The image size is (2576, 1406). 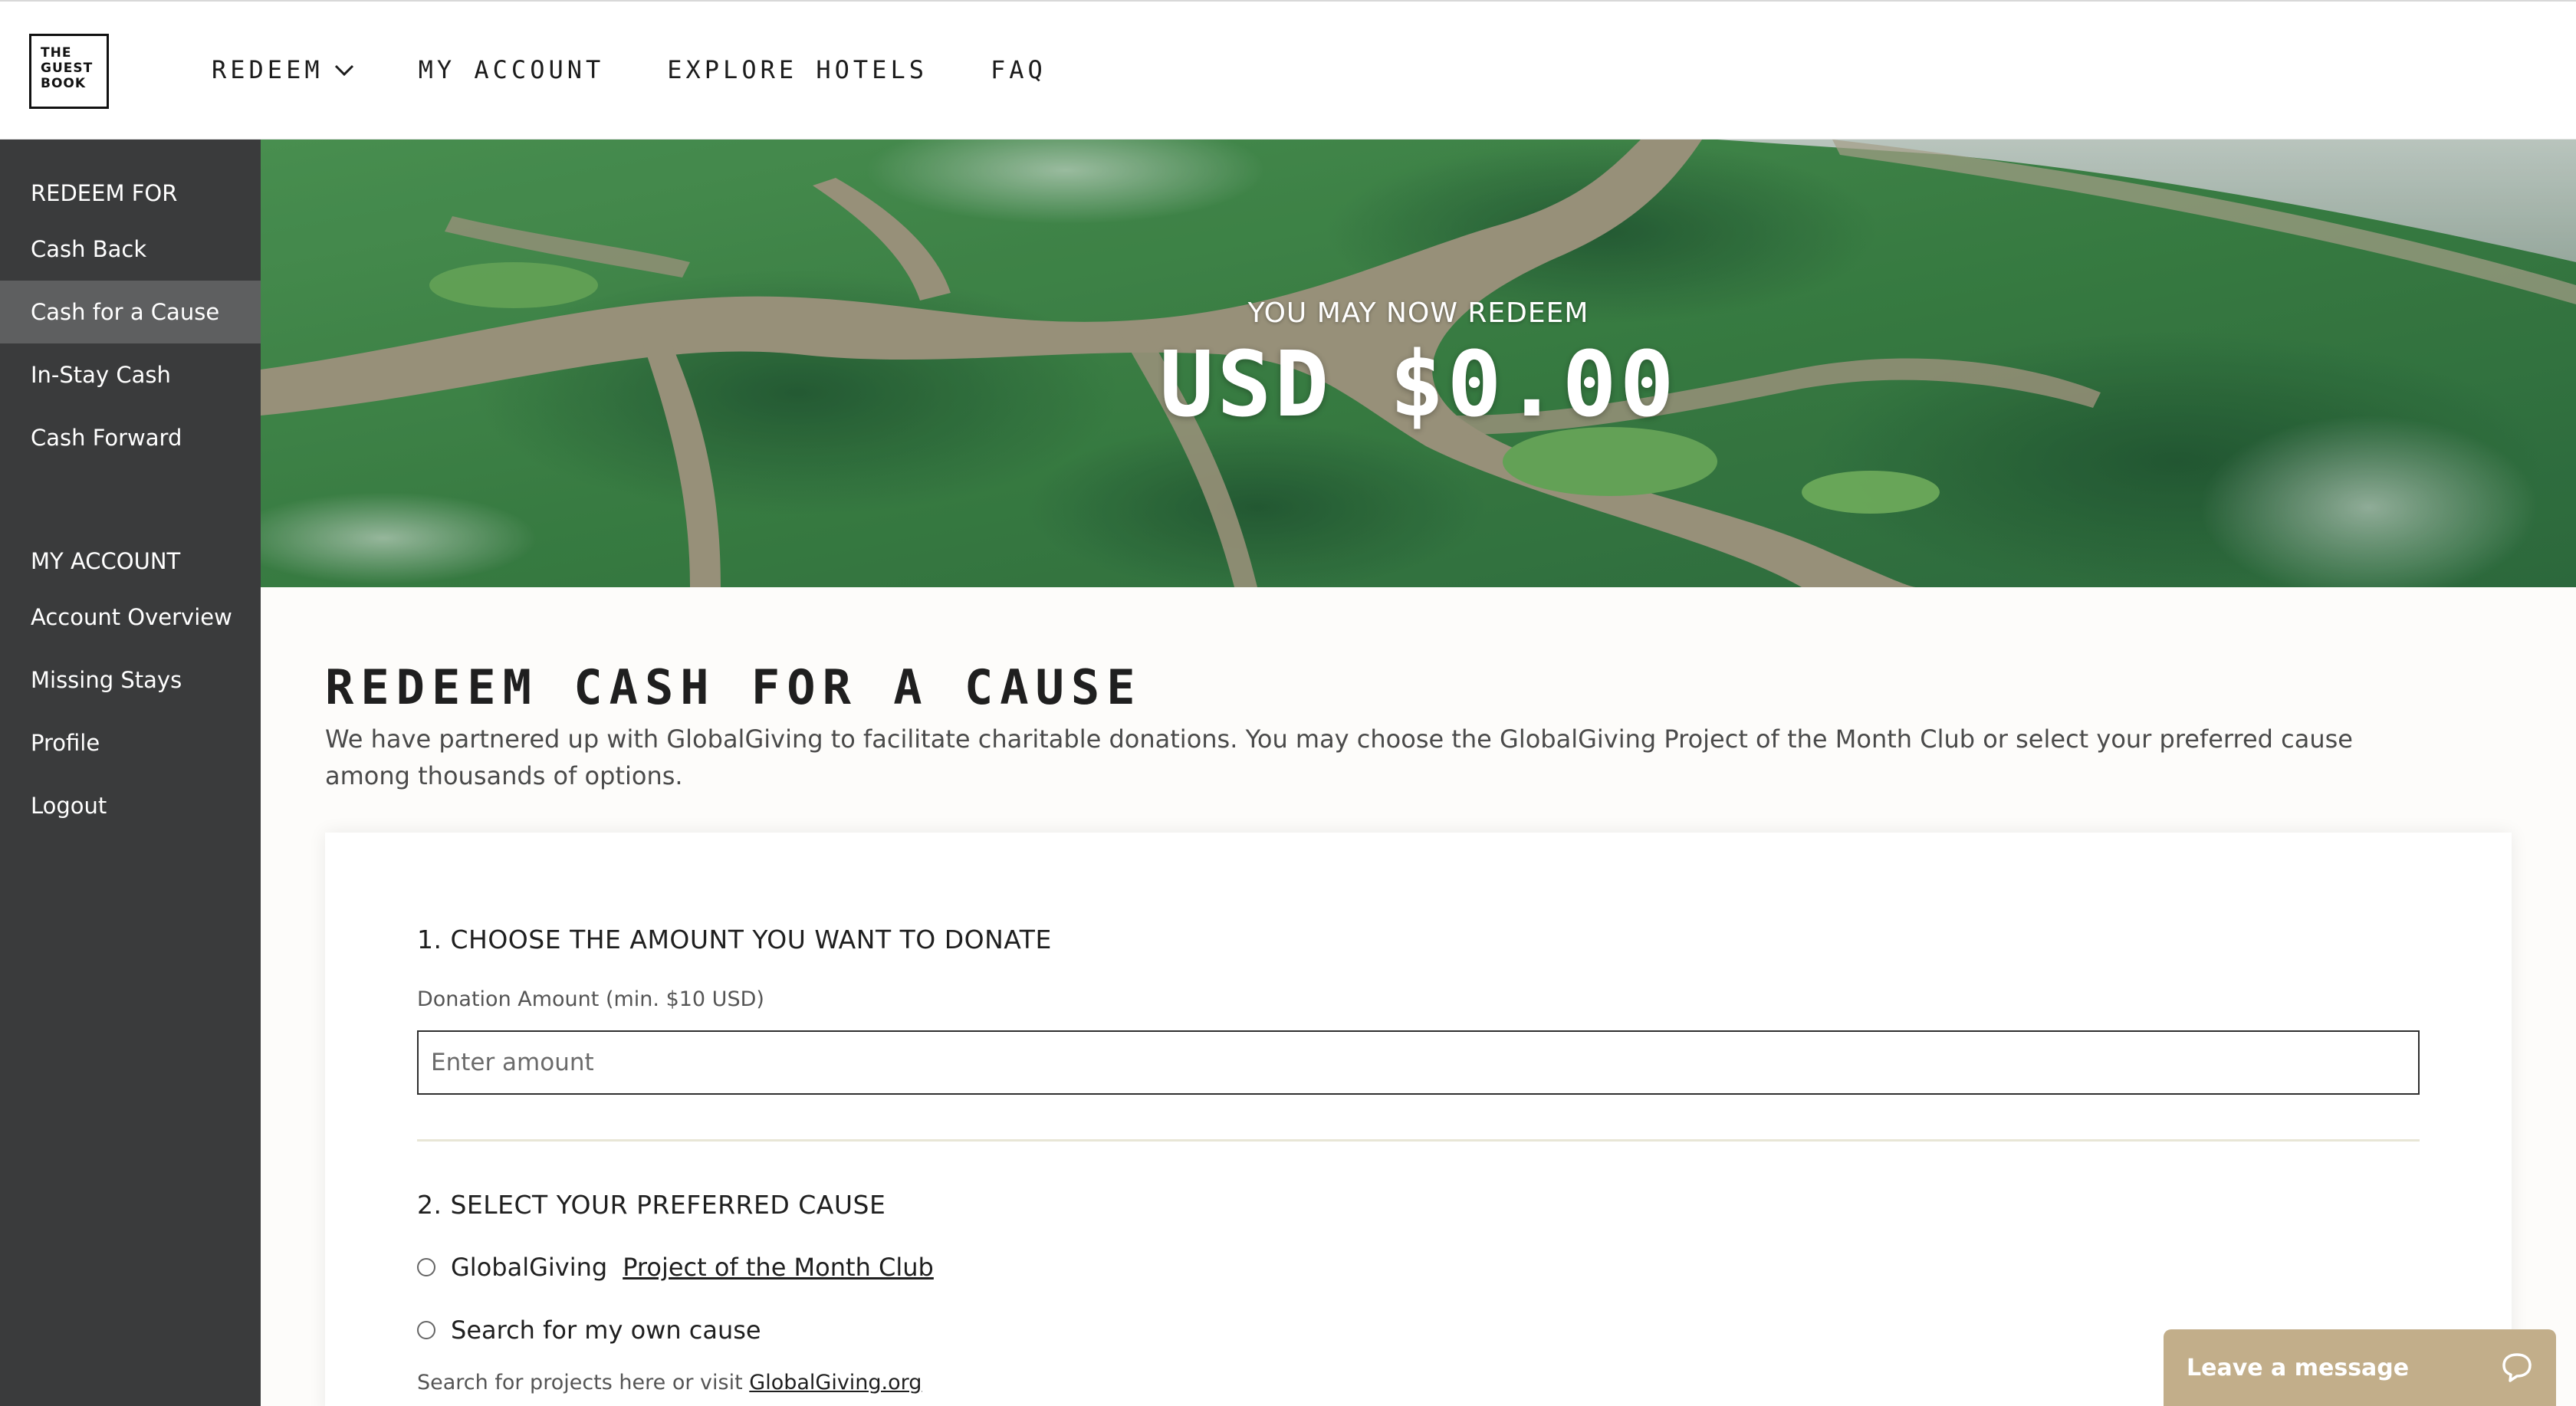 What do you see at coordinates (606, 1330) in the screenshot?
I see `option-own-cause-label: Search for my own cause` at bounding box center [606, 1330].